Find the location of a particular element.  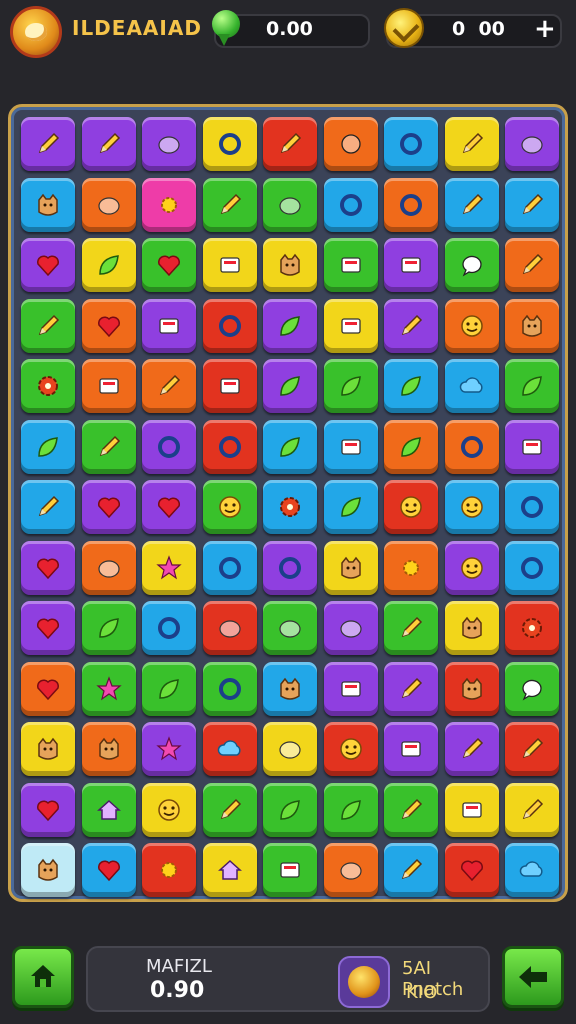

add-coins-button: + is located at coordinates (545, 29).